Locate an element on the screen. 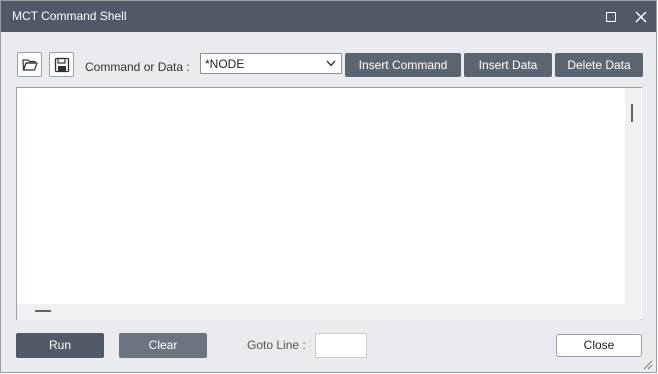 The width and height of the screenshot is (658, 374). insert-data-label: Insert Data is located at coordinates (508, 65).